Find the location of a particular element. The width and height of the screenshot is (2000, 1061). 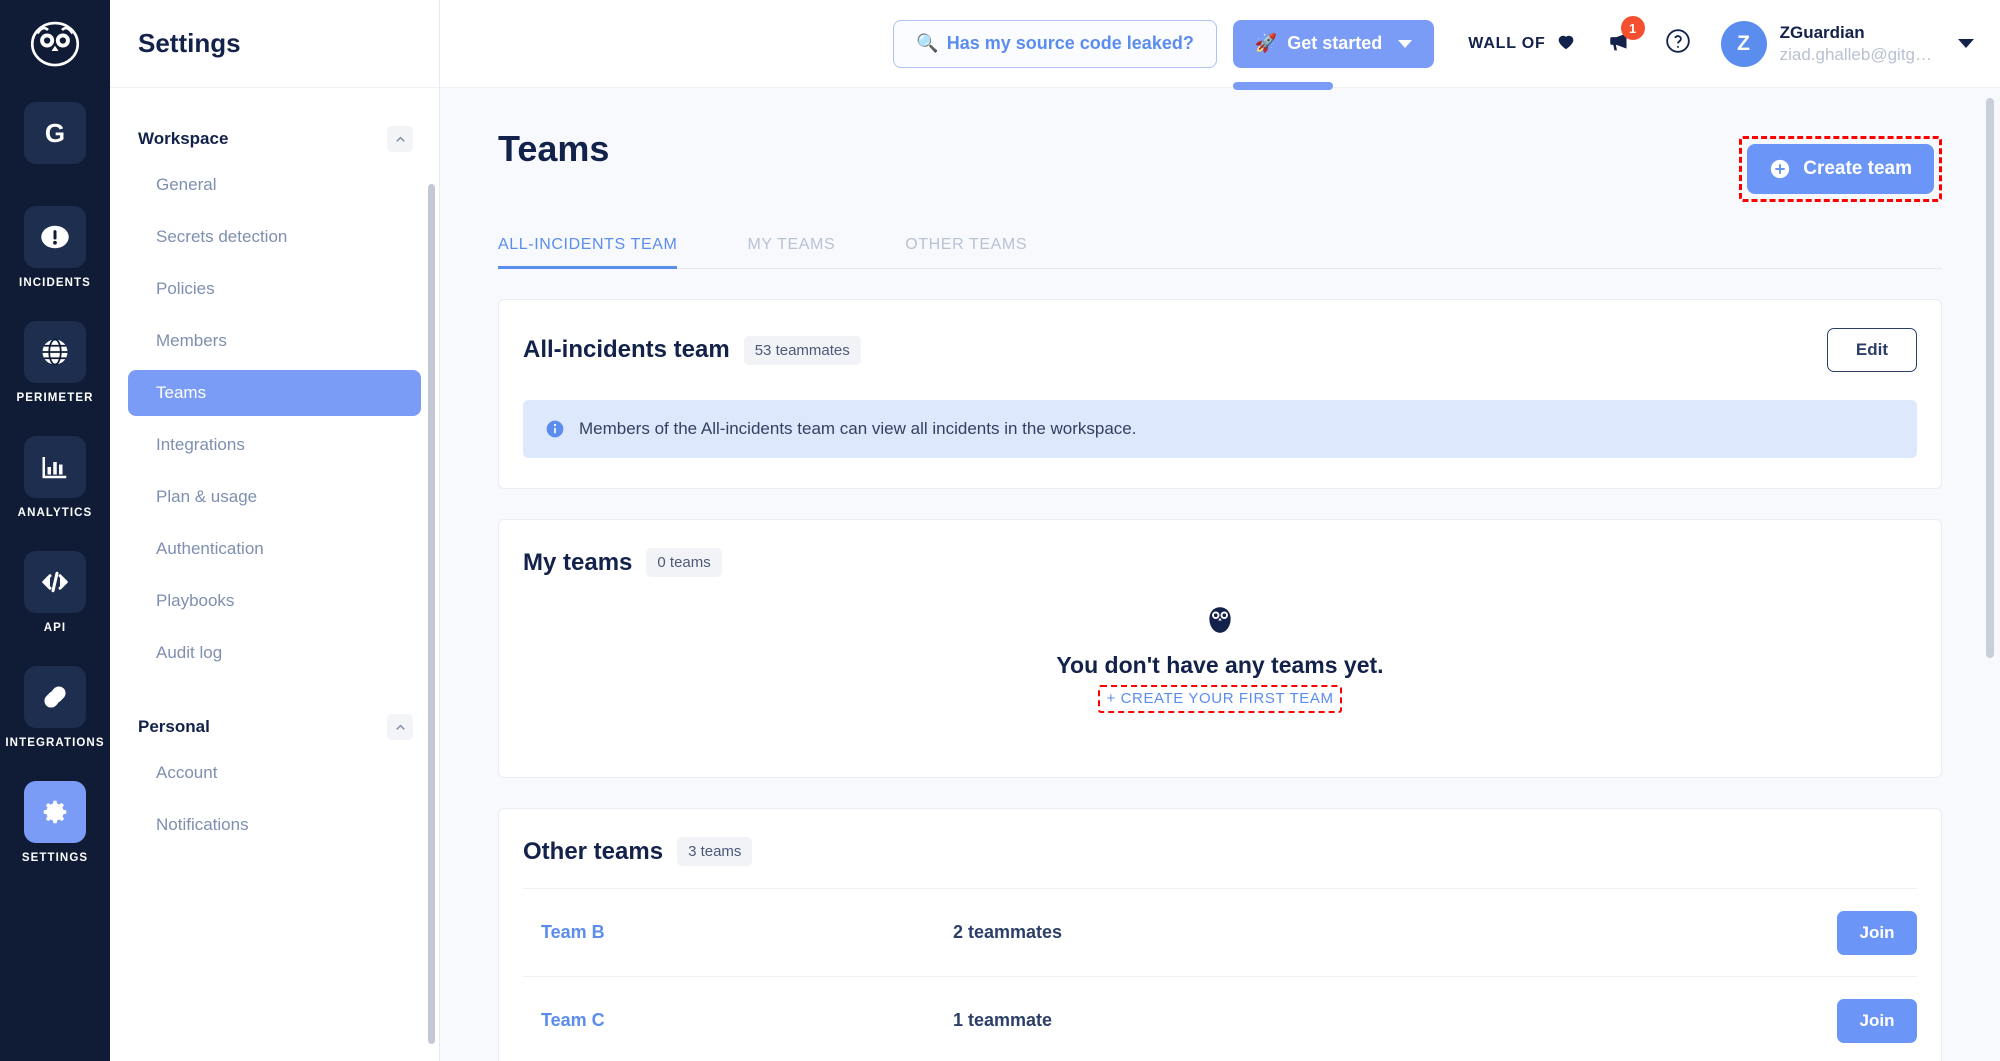

teammates-badge: 53 teammates is located at coordinates (802, 350).